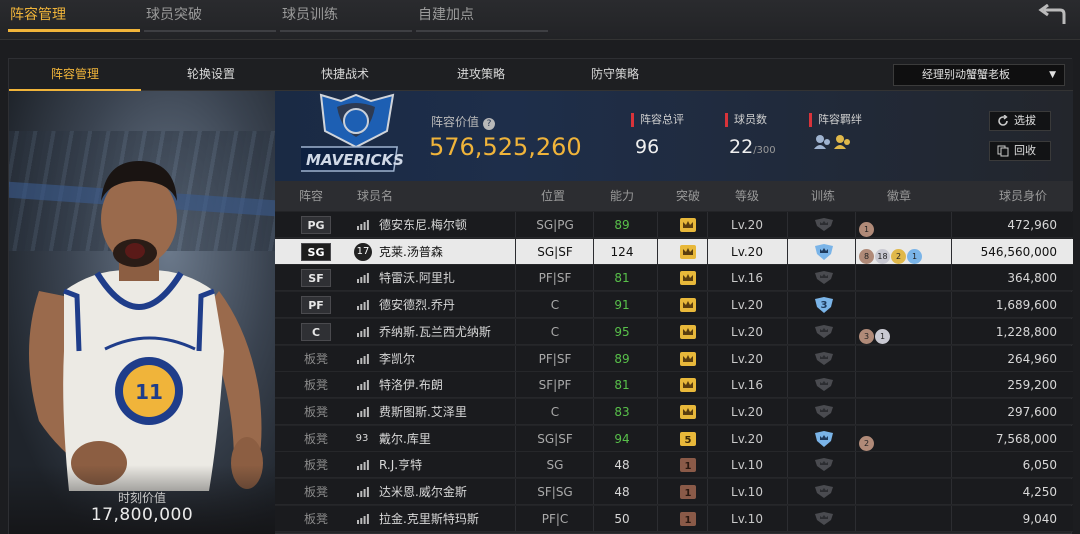 The image size is (1080, 534). I want to click on table-row: 板凳 拉金.克里斯特玛斯 PF|C 50 1 Lv.10 9,040, so click(674, 518).